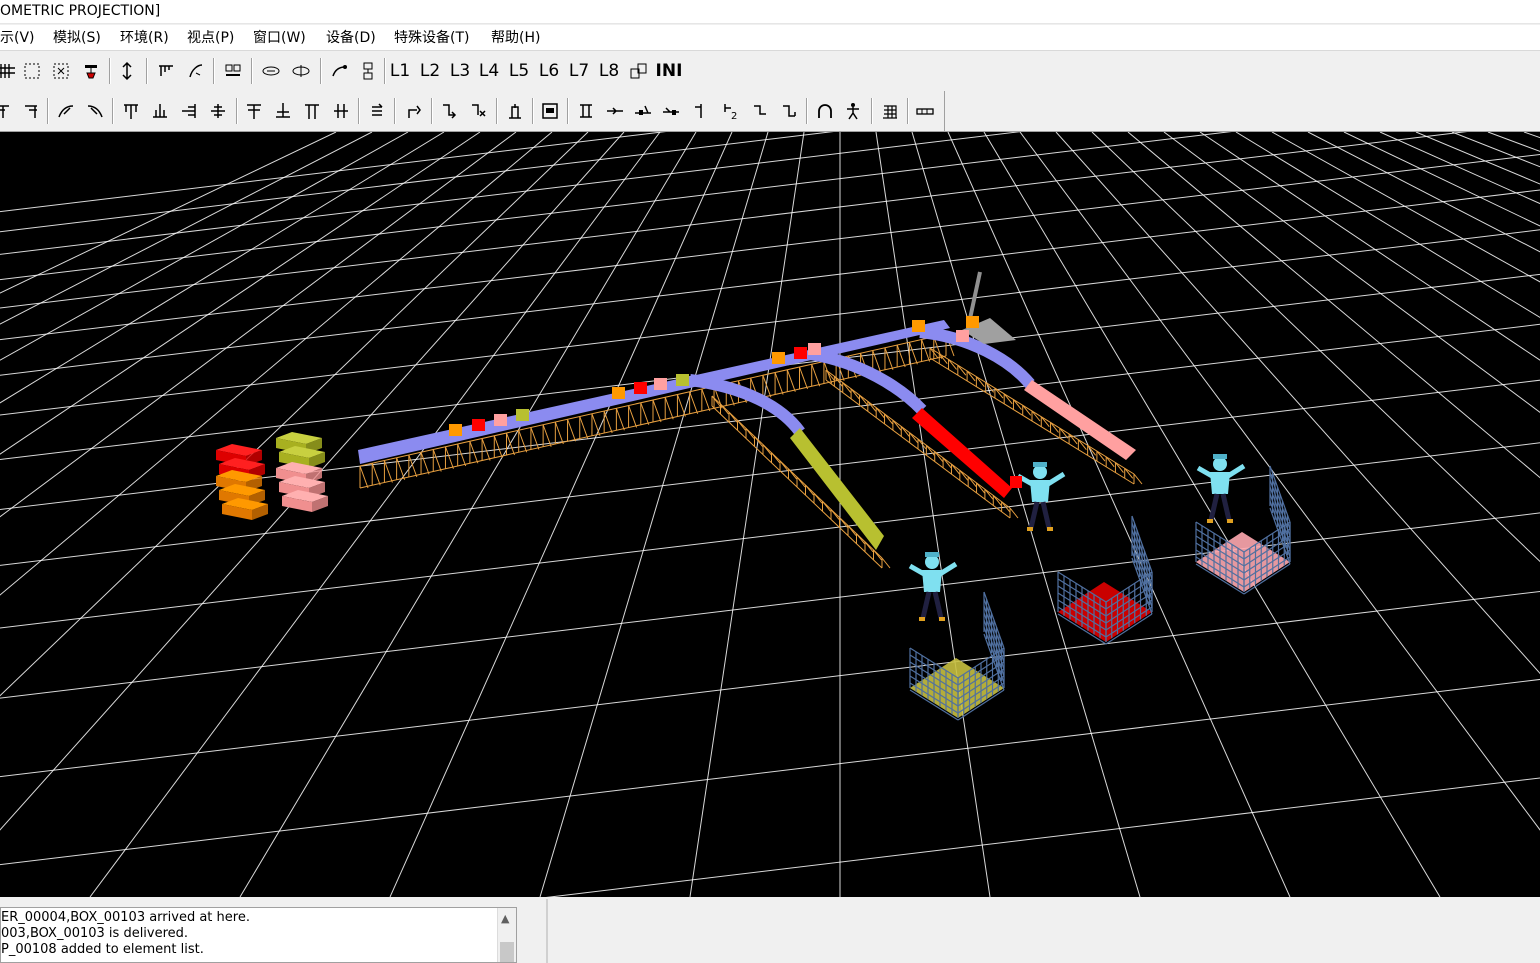  Describe the element at coordinates (515, 111) in the screenshot. I see `push-icon` at that location.